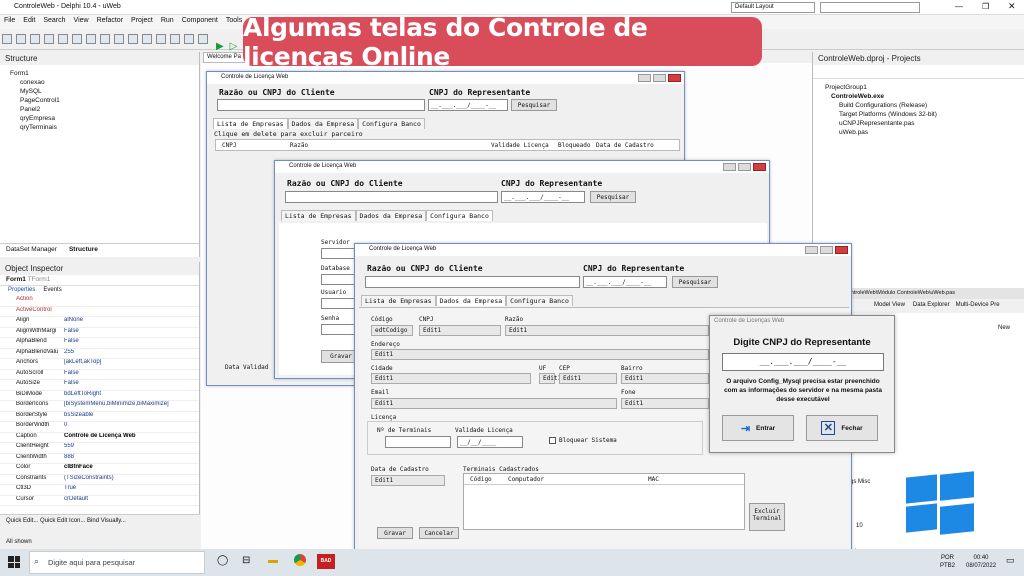 This screenshot has height=576, width=1024. Describe the element at coordinates (99, 280) in the screenshot. I see `inspector-component-select: Form1 TForm1` at that location.